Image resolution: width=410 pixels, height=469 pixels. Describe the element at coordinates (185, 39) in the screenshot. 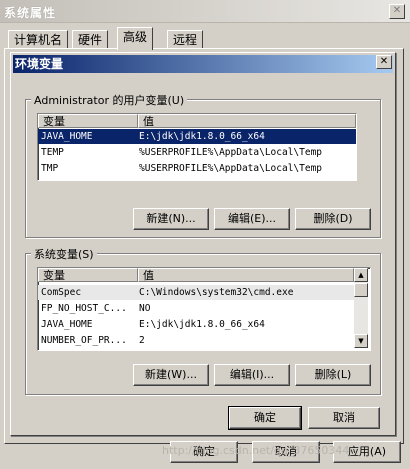

I see `tab-remote: 远程` at that location.